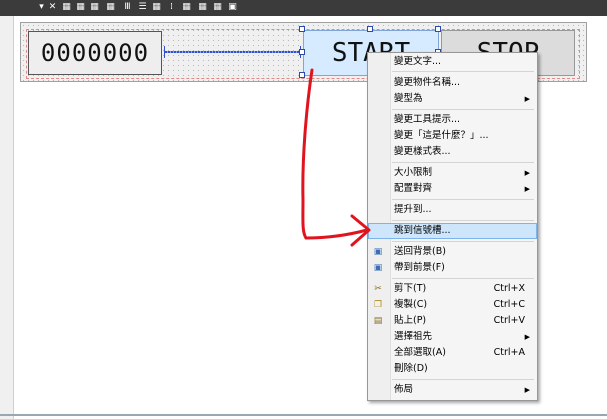 This screenshot has width=607, height=419. Describe the element at coordinates (335, 154) in the screenshot. I see `annotation-arrow-line` at that location.